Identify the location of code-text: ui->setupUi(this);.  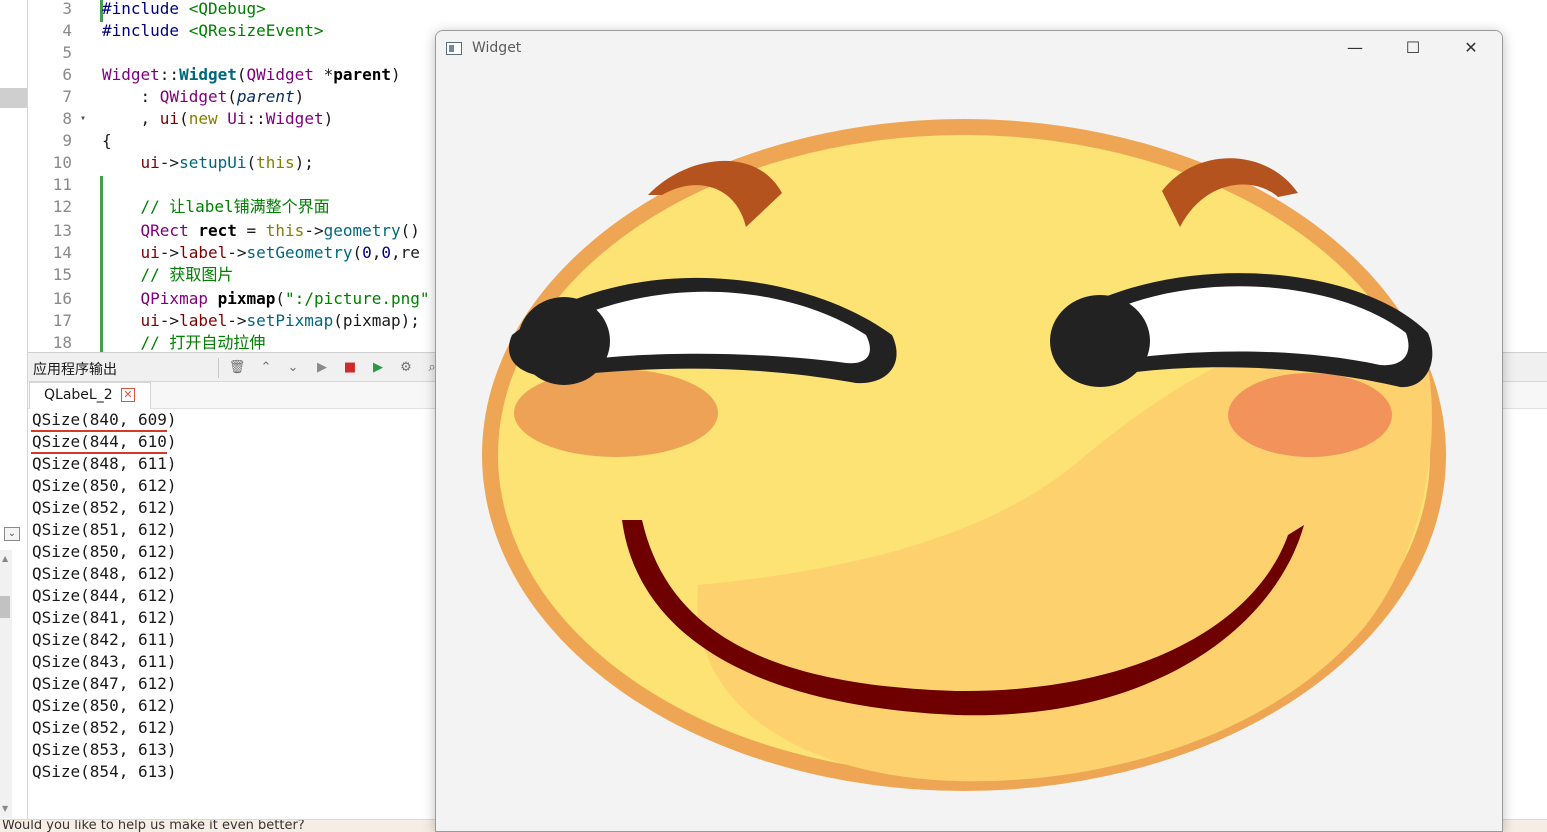
(208, 163).